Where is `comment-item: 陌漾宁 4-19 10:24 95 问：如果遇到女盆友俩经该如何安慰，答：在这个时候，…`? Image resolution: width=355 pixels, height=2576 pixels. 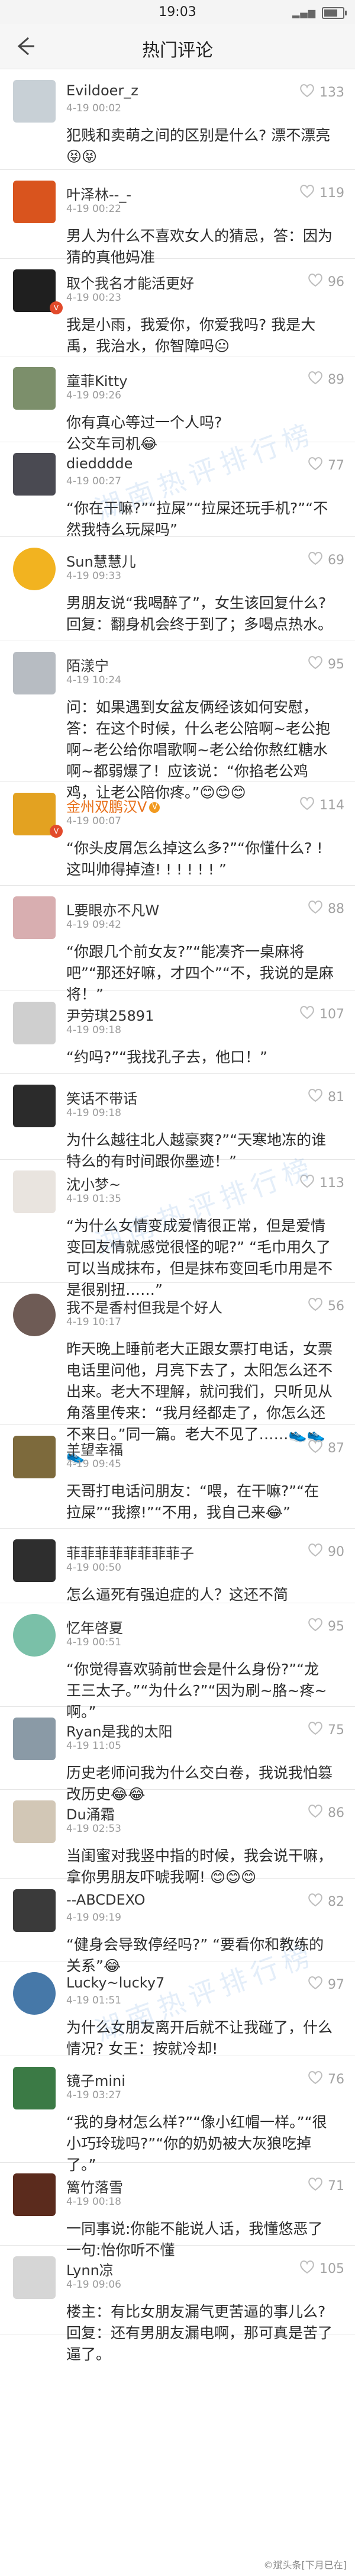
comment-item: 陌漾宁 4-19 10:24 95 问：如果遇到女盆友俩经该如何安慰，答：在这个时候，… is located at coordinates (177, 721).